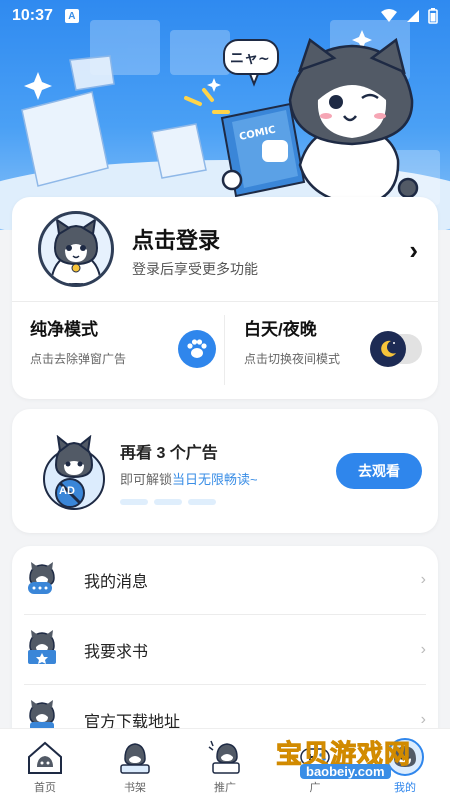 This screenshot has width=450, height=800. Describe the element at coordinates (75, 472) in the screenshot. I see `ad-cat-icon: AD` at that location.